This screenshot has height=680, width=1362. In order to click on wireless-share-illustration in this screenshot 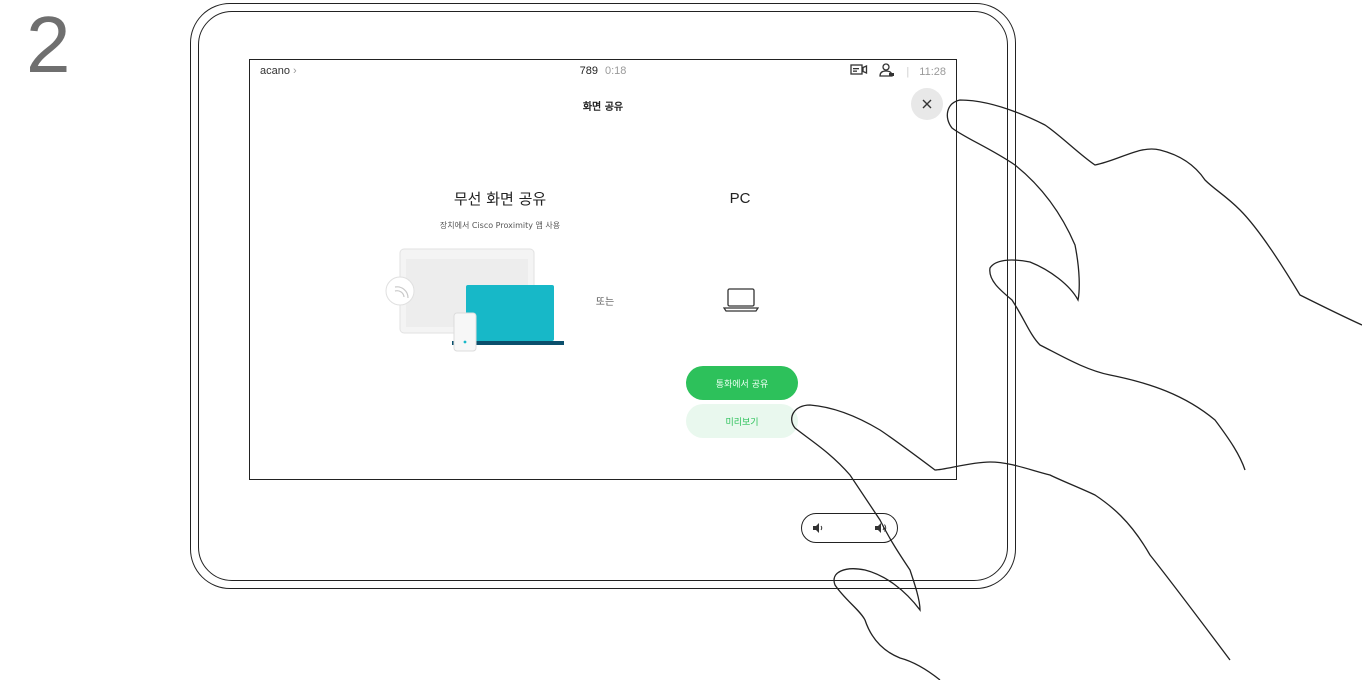, I will do `click(475, 302)`.